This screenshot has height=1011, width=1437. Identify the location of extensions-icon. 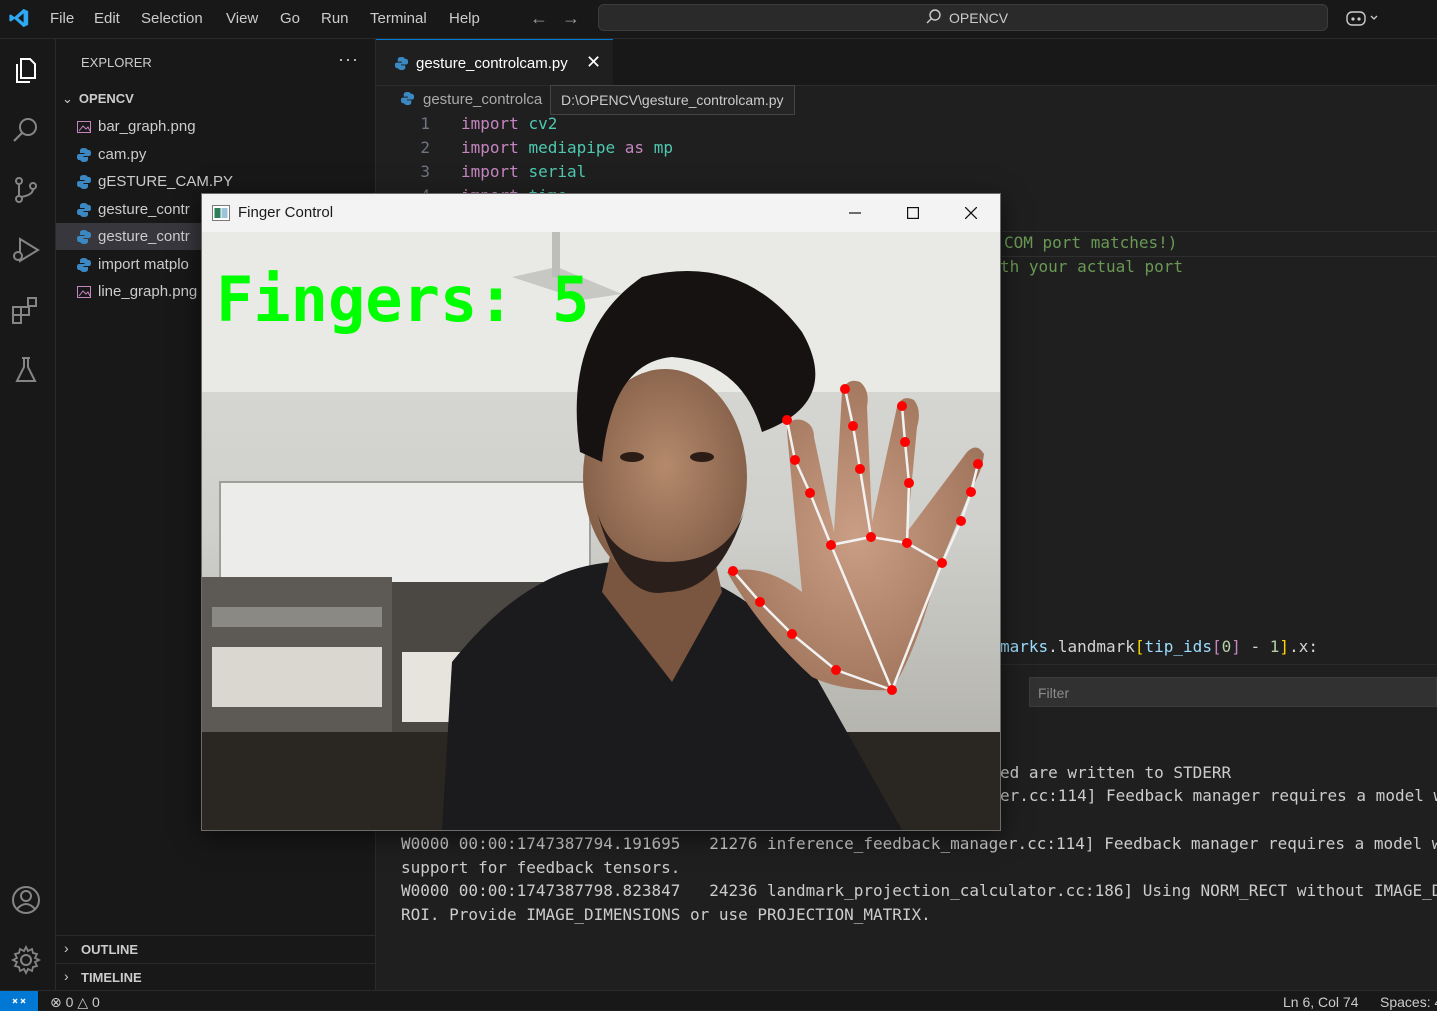
(26, 310).